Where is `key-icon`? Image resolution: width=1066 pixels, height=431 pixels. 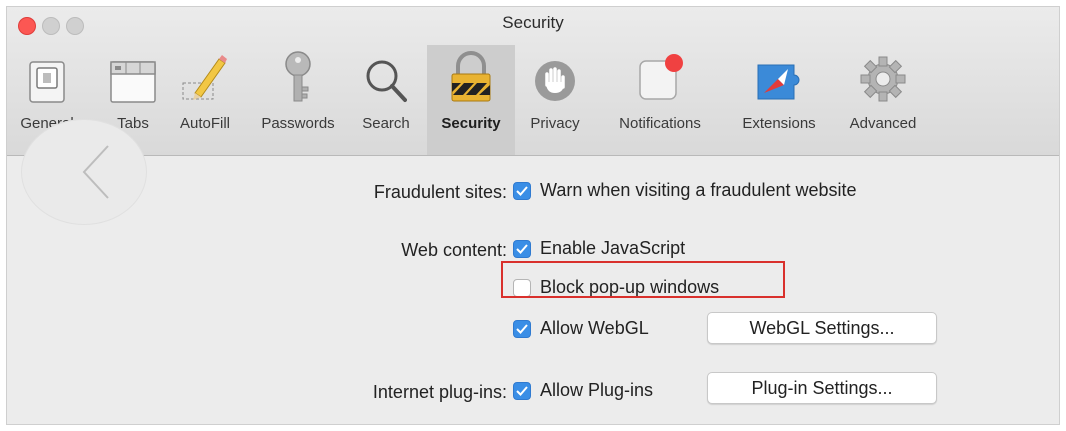 key-icon is located at coordinates (298, 74).